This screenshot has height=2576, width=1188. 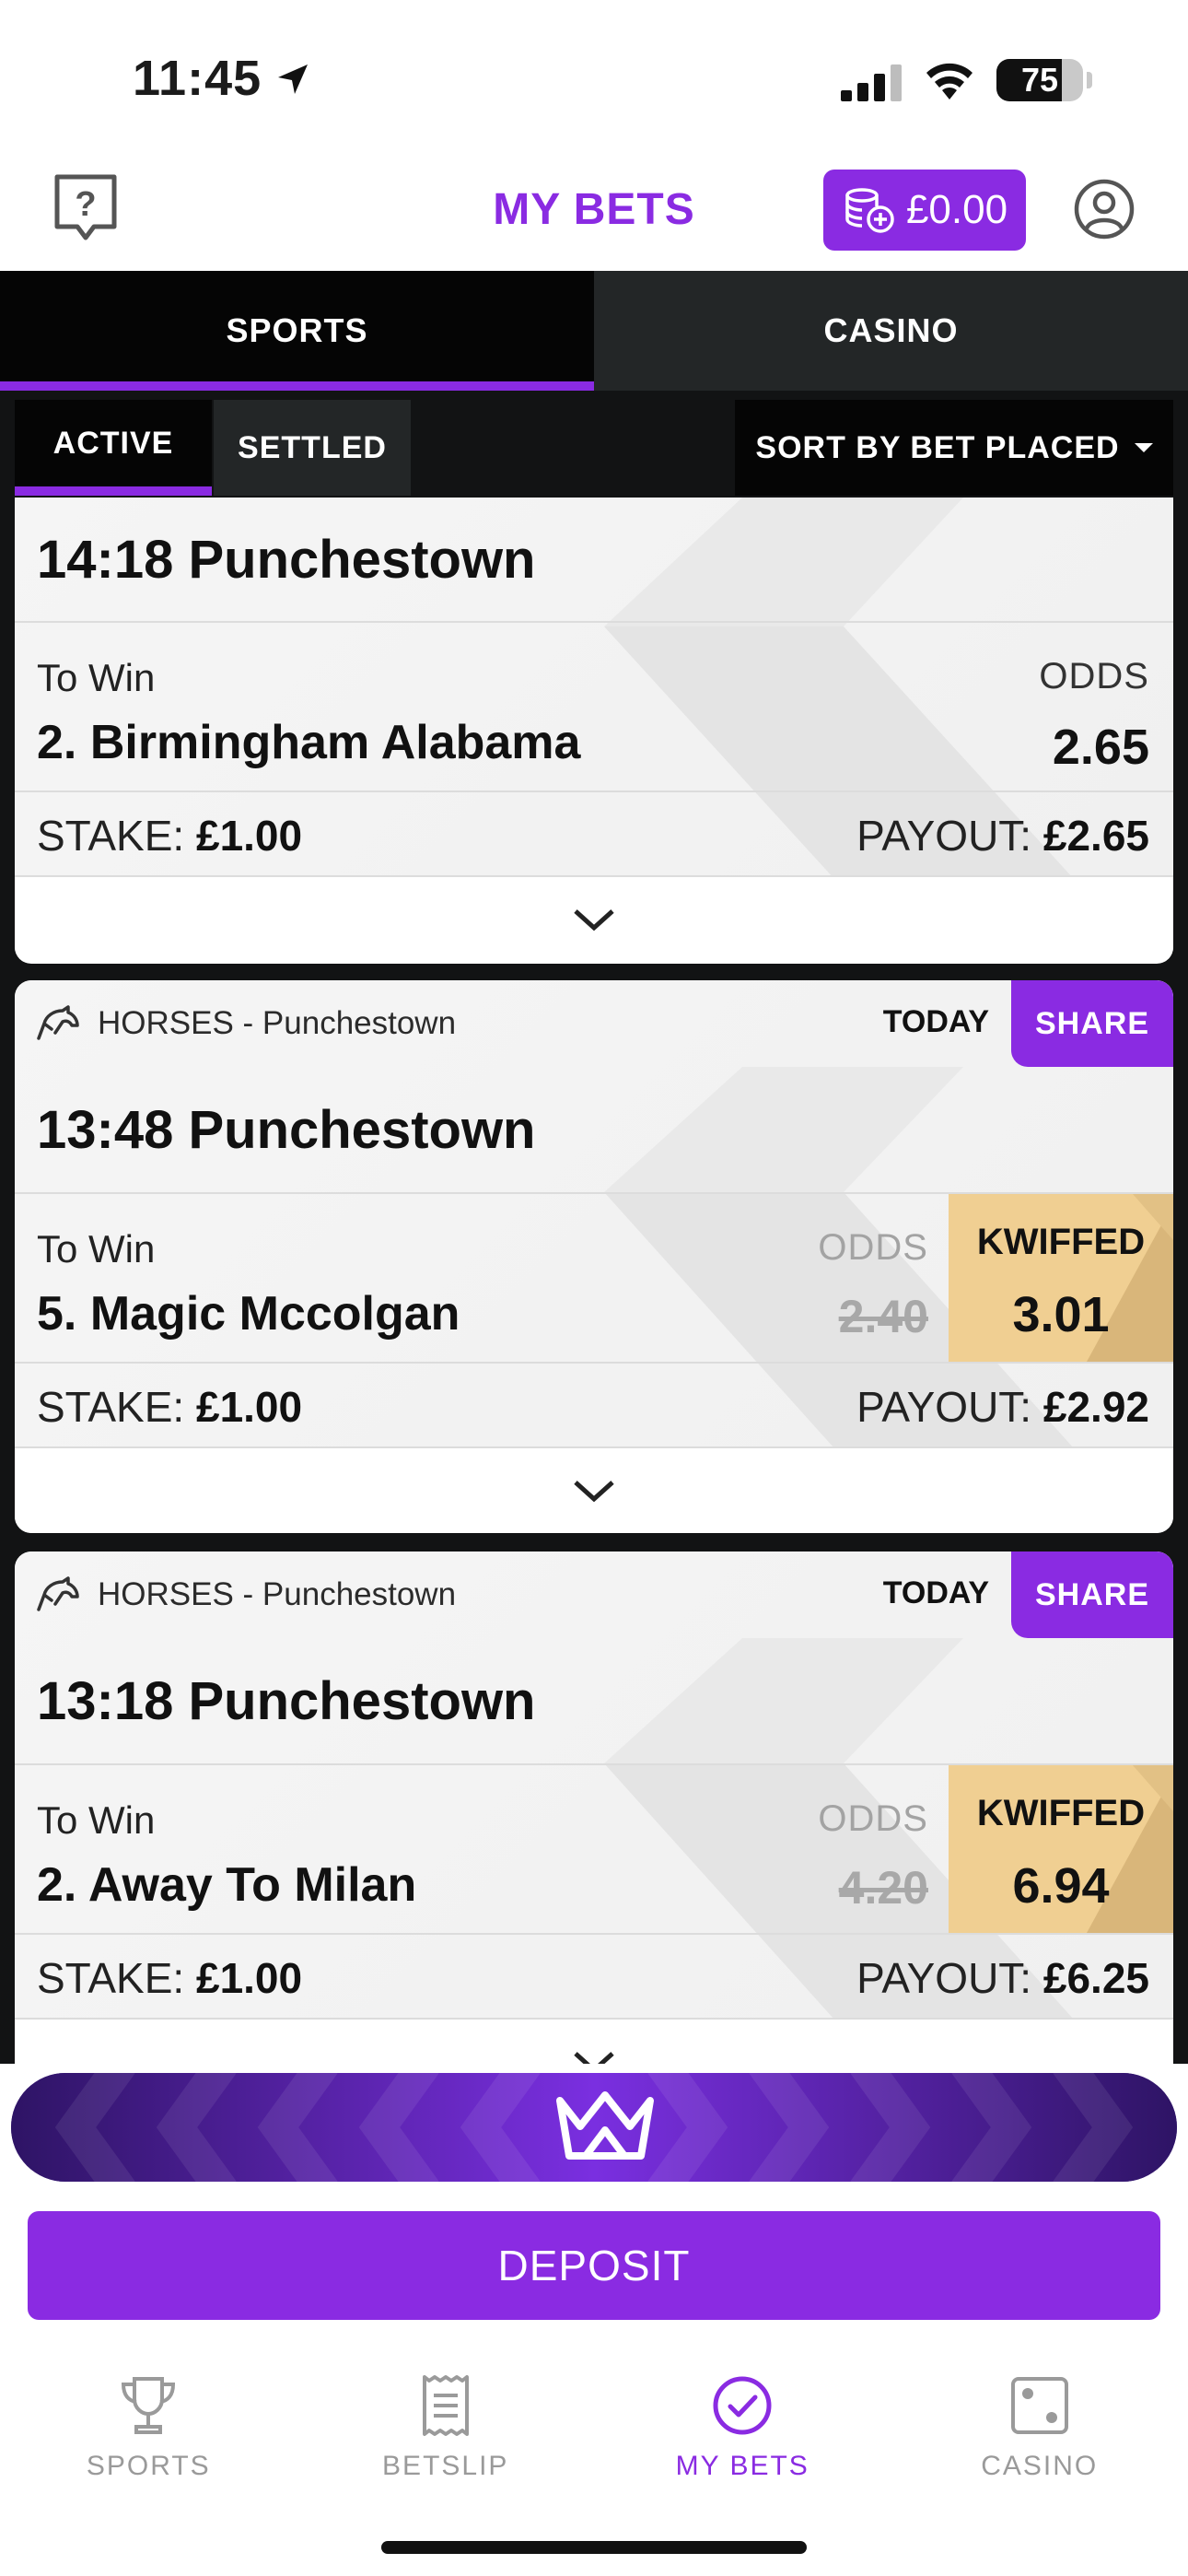 I want to click on nav-betslip: BETSLIP, so click(x=446, y=2432).